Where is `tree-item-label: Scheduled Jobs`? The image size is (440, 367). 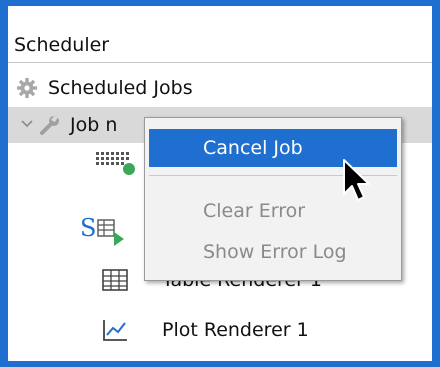 tree-item-label: Scheduled Jobs is located at coordinates (120, 88).